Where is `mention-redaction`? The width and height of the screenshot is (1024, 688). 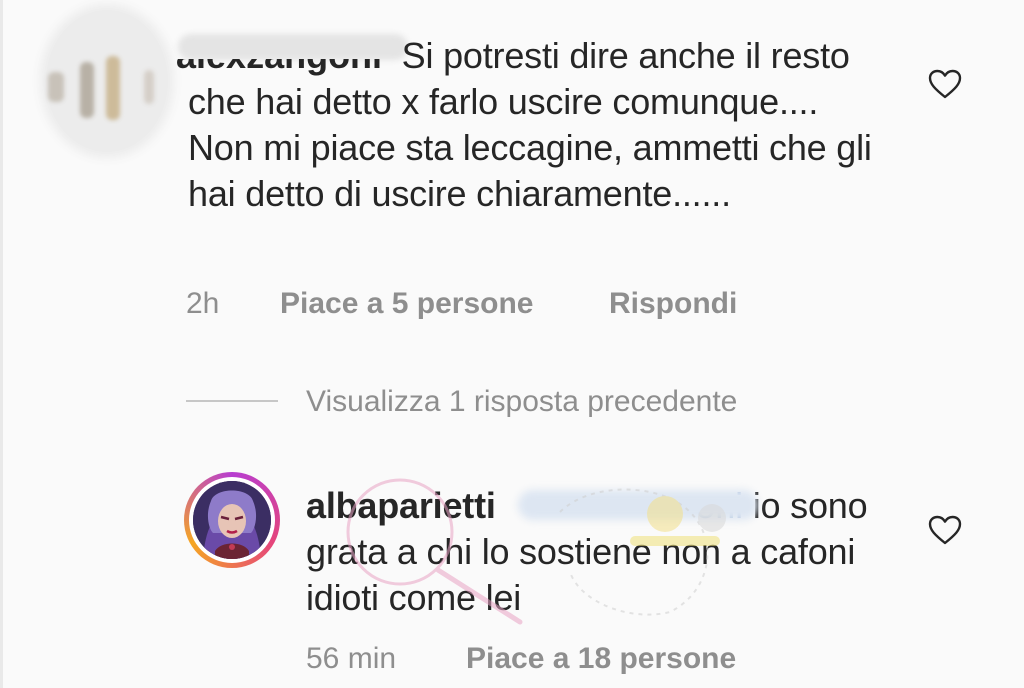
mention-redaction is located at coordinates (638, 505).